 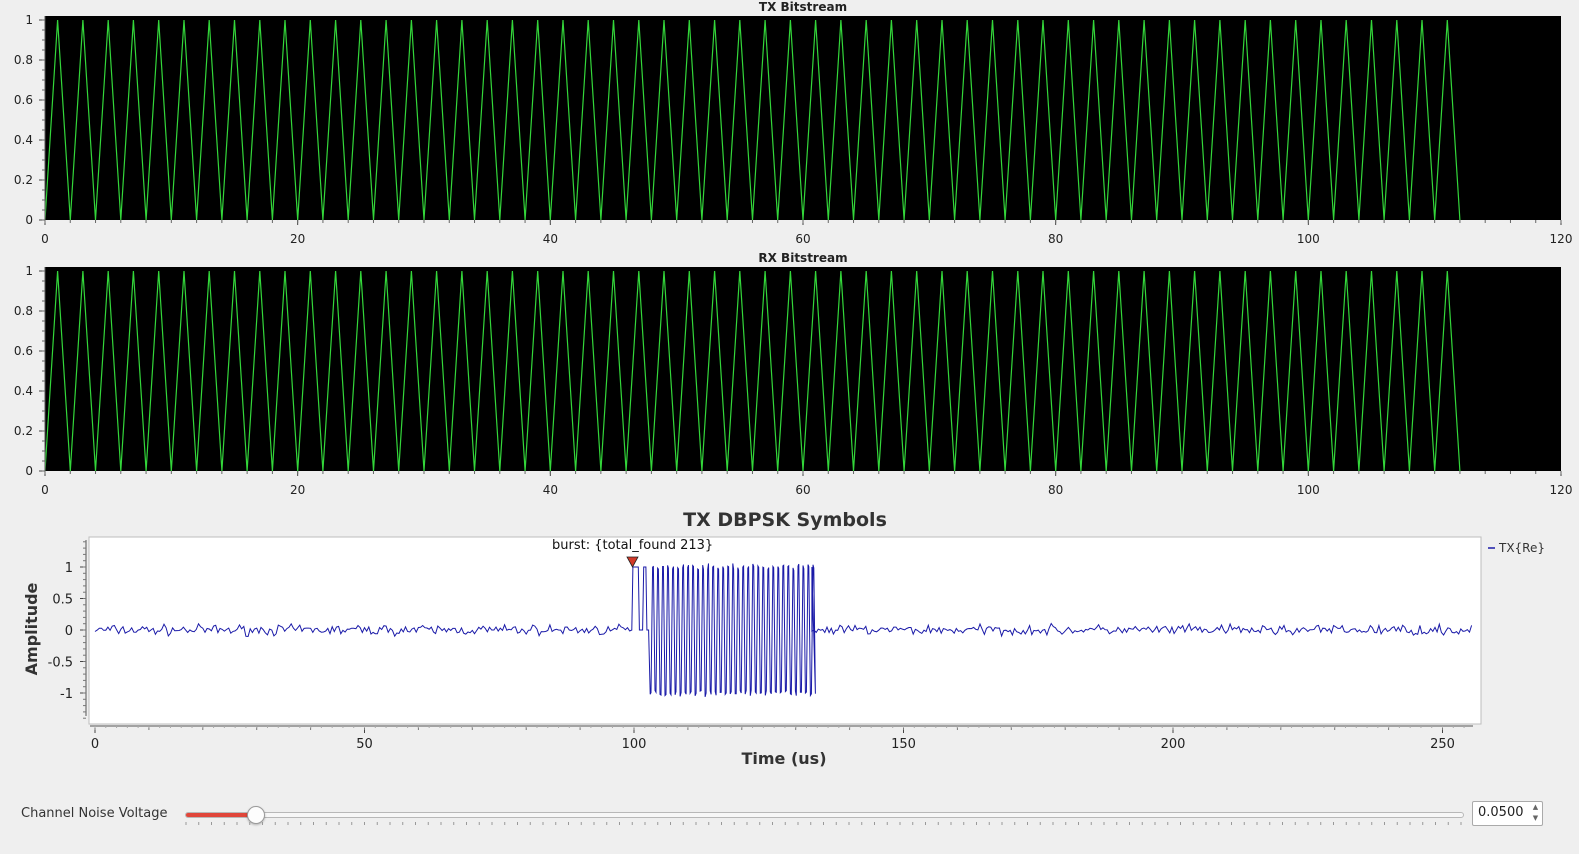 What do you see at coordinates (1501, 812) in the screenshot?
I see `noise-value: 0.0500` at bounding box center [1501, 812].